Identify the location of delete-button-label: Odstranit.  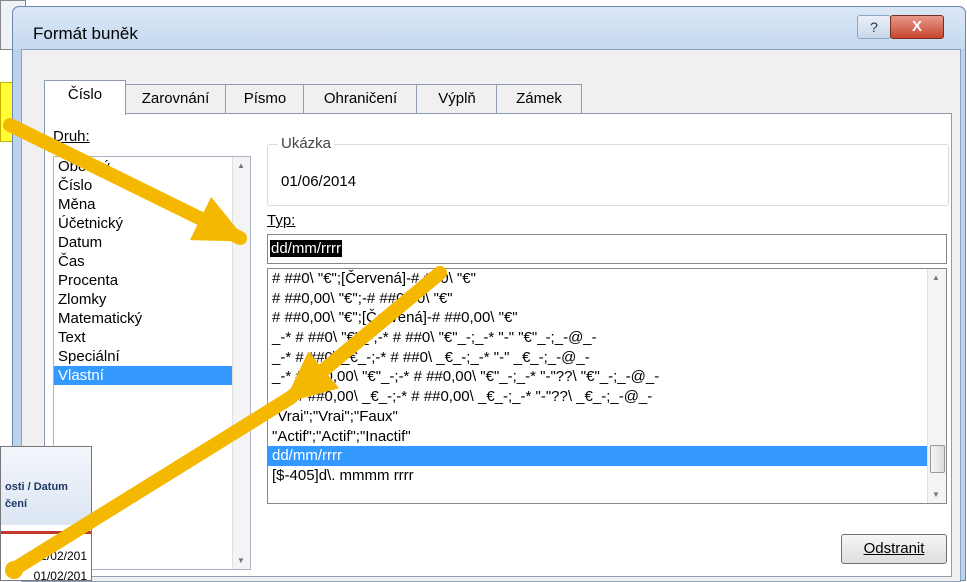
(894, 548).